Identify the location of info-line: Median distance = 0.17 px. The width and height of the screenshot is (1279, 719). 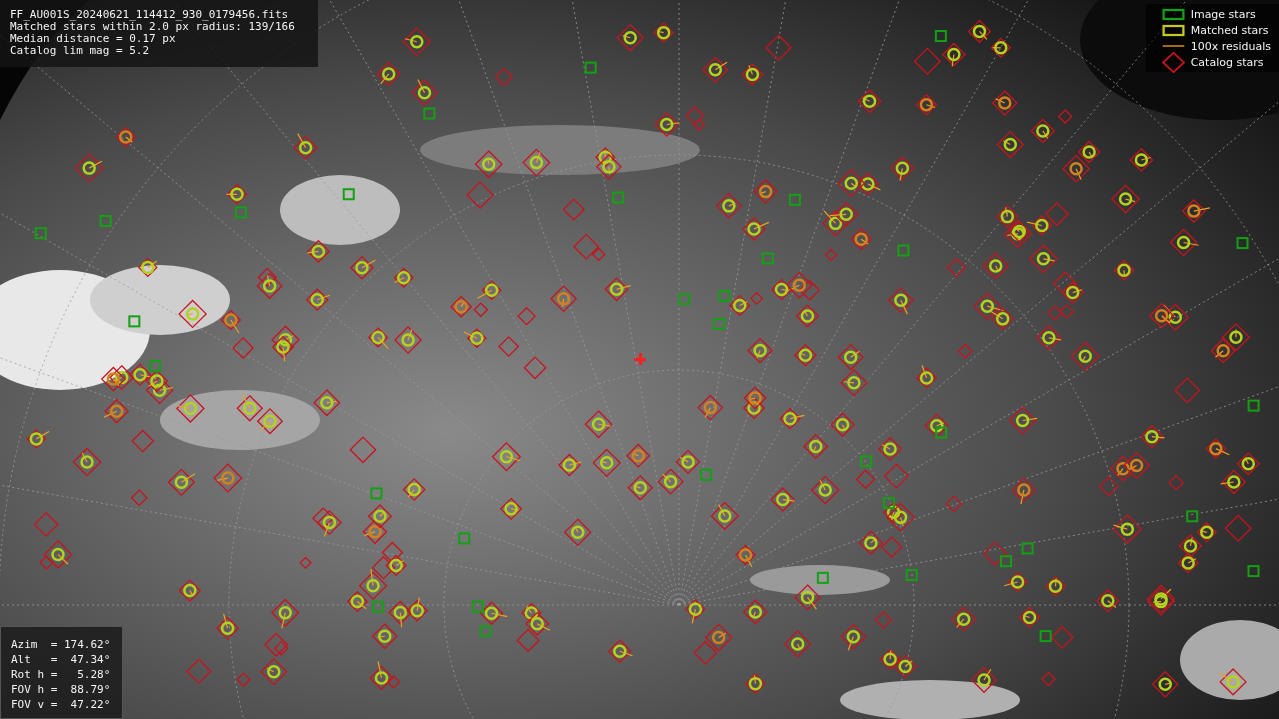
(93, 39).